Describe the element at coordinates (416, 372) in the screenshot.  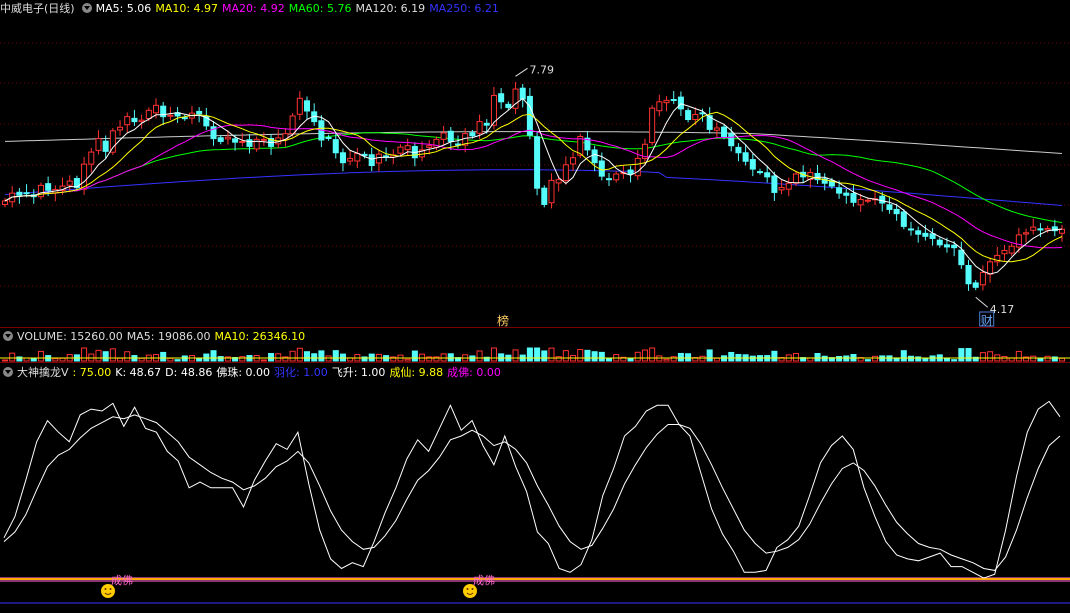
I see `indicator-legend-item: 成仙: 9.88` at that location.